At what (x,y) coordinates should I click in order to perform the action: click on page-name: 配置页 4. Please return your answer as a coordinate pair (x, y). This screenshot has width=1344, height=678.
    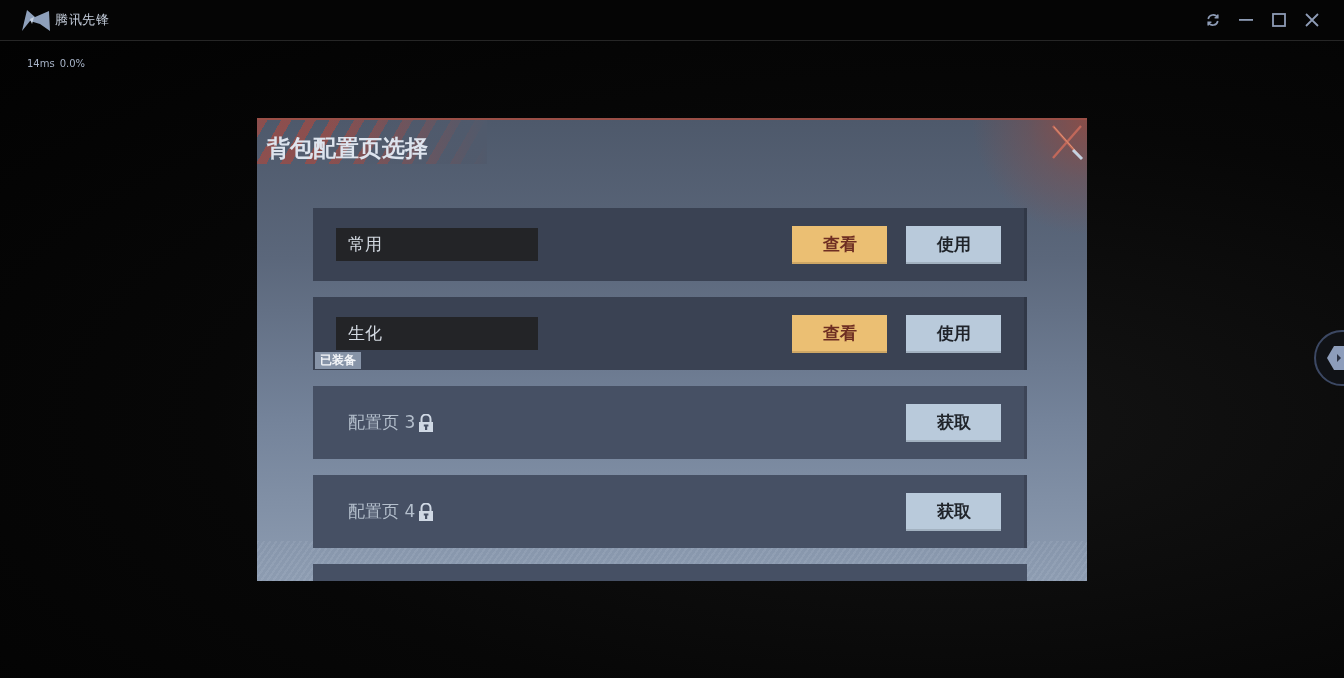
    Looking at the image, I should click on (382, 511).